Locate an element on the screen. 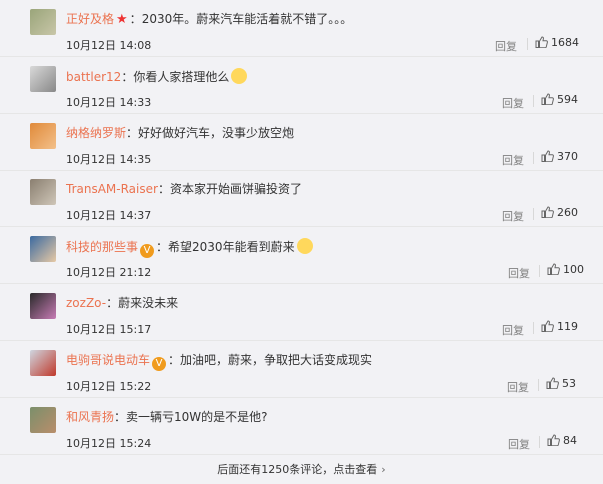 The width and height of the screenshot is (603, 484). comment-line: 正好及格 ★ ：2030年。蔚来汽车能活着就不错了。。。 is located at coordinates (209, 19).